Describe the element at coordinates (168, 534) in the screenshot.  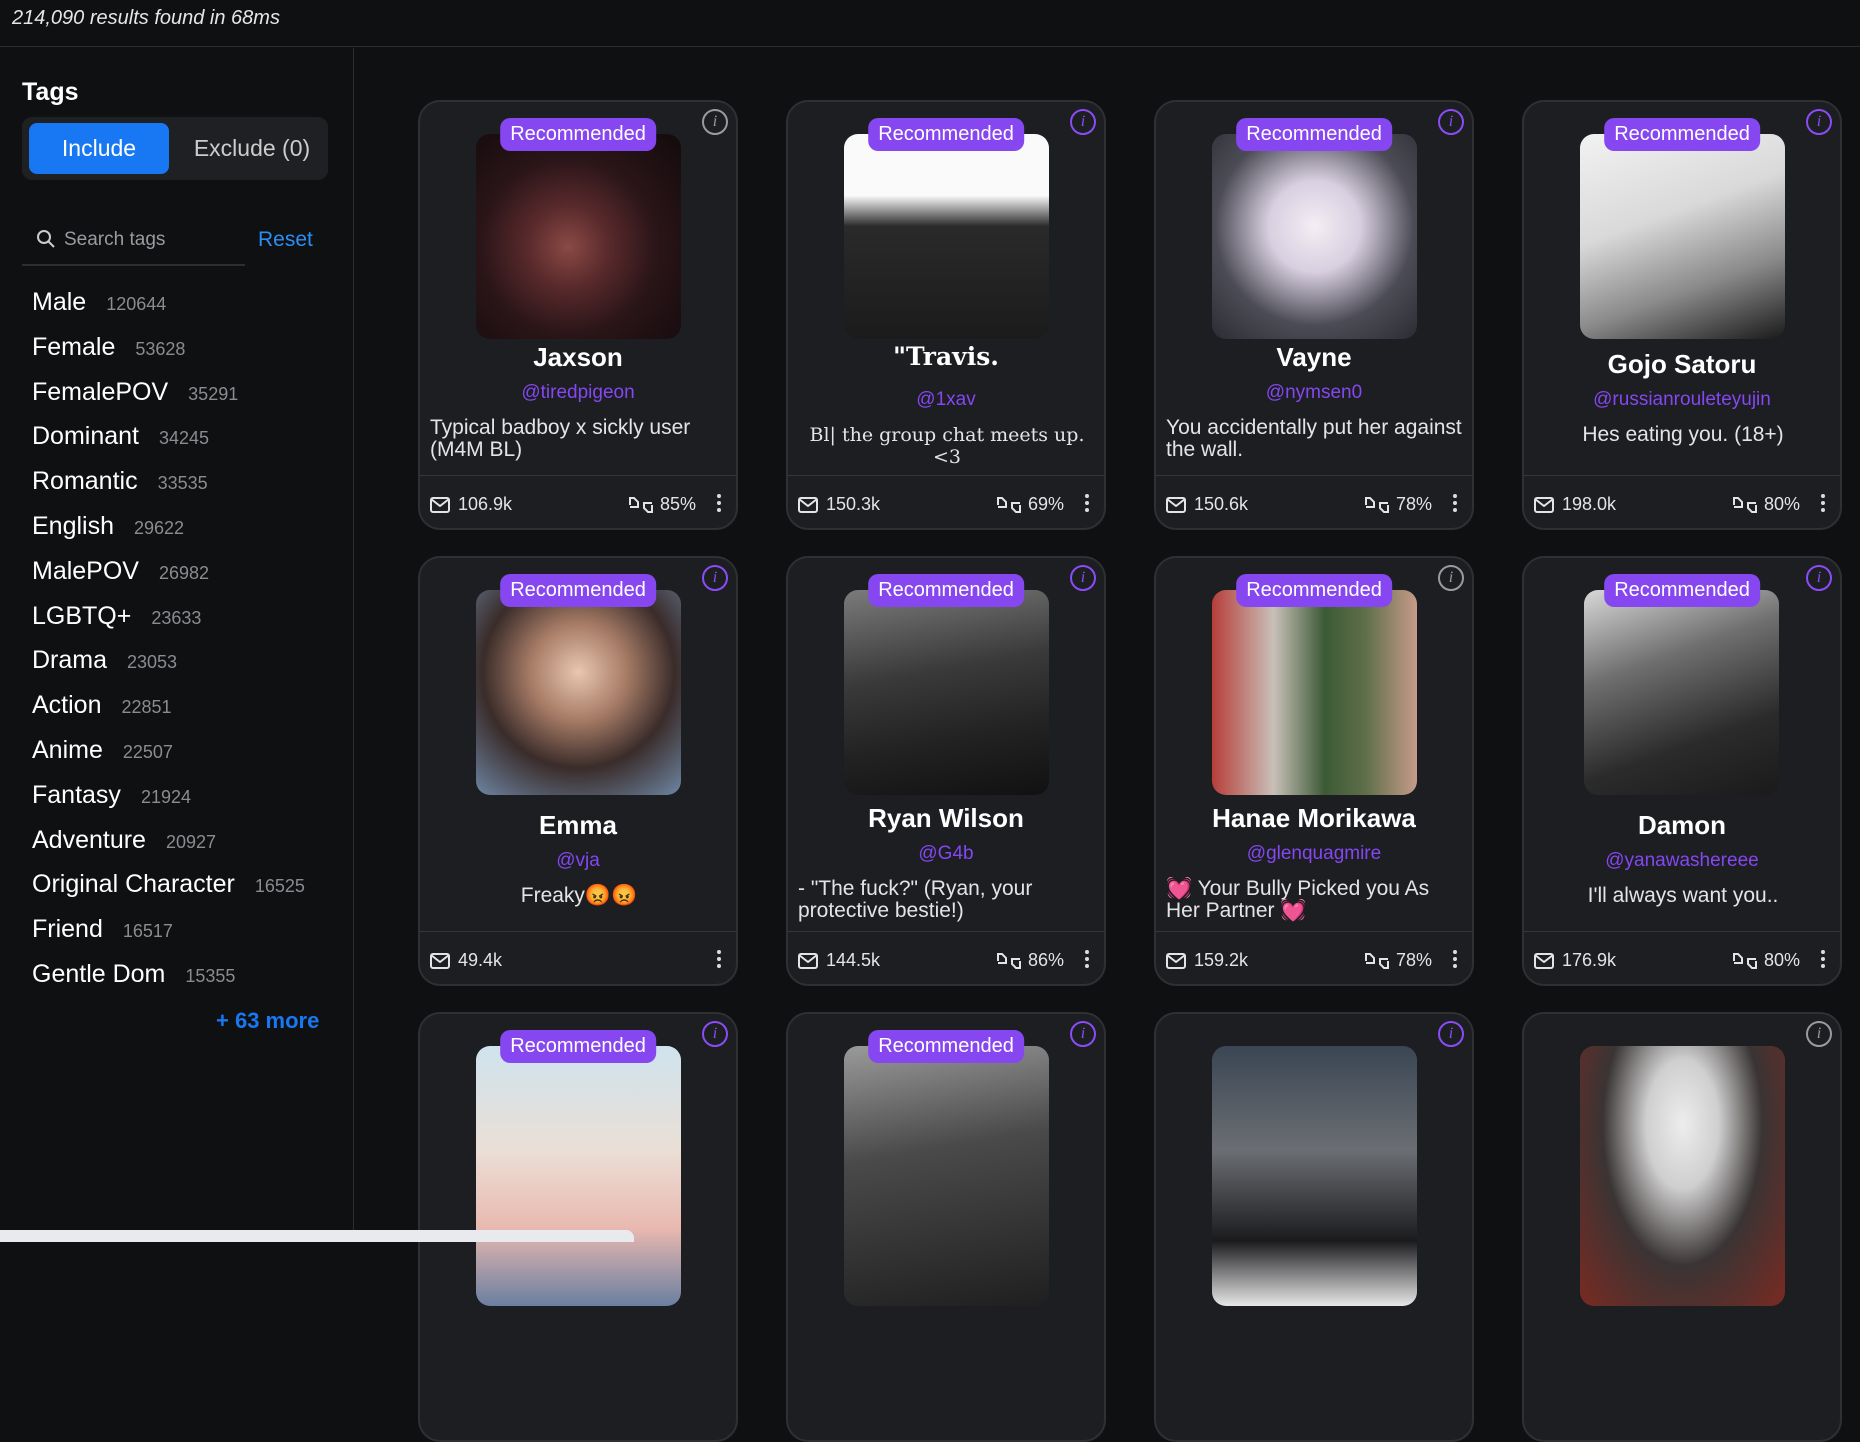
I see `tag-item: English 29622` at that location.